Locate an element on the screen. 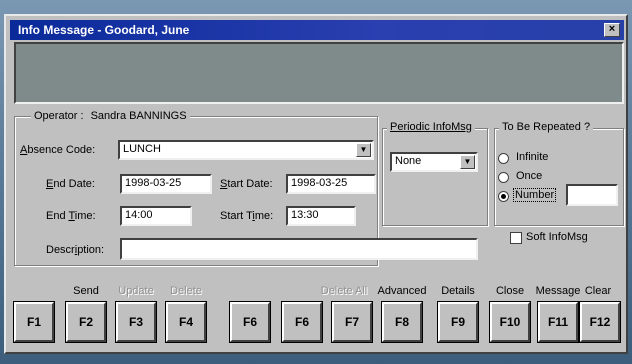 This screenshot has height=364, width=632. repeat-number-label: Number is located at coordinates (534, 195).